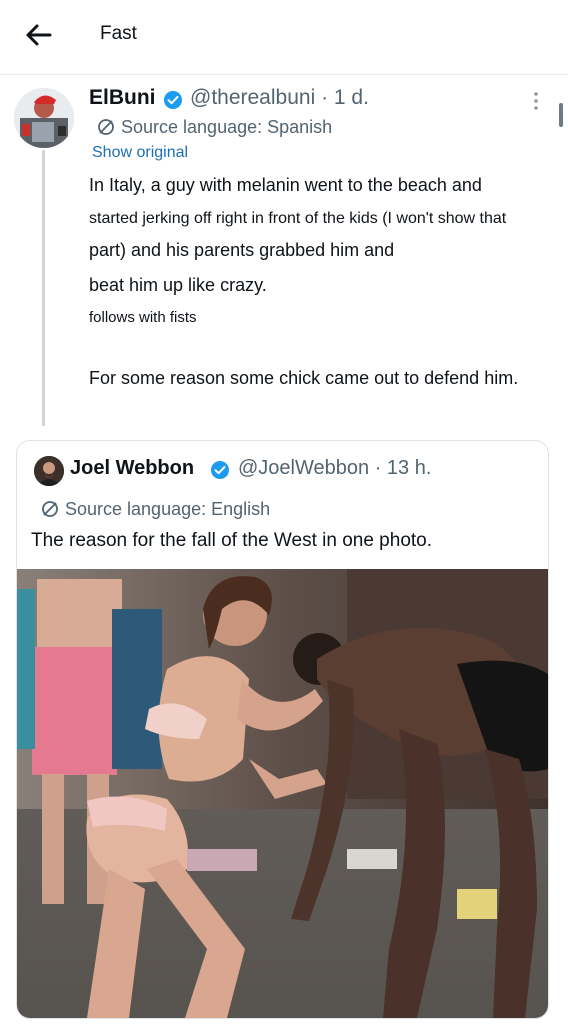  What do you see at coordinates (409, 468) in the screenshot?
I see `quote-post-time: 13 h.` at bounding box center [409, 468].